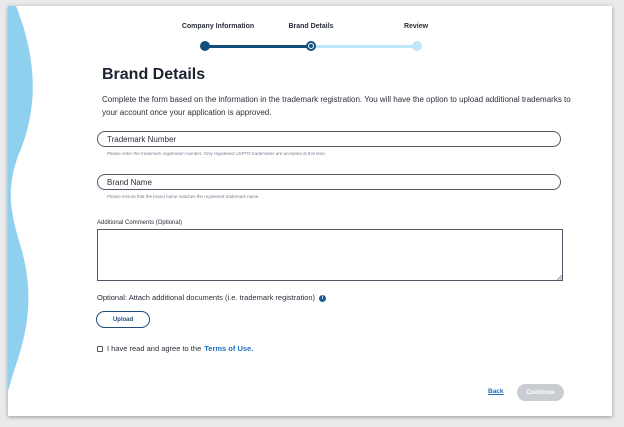 The height and width of the screenshot is (427, 624). Describe the element at coordinates (329, 139) in the screenshot. I see `trademark-number-input` at that location.